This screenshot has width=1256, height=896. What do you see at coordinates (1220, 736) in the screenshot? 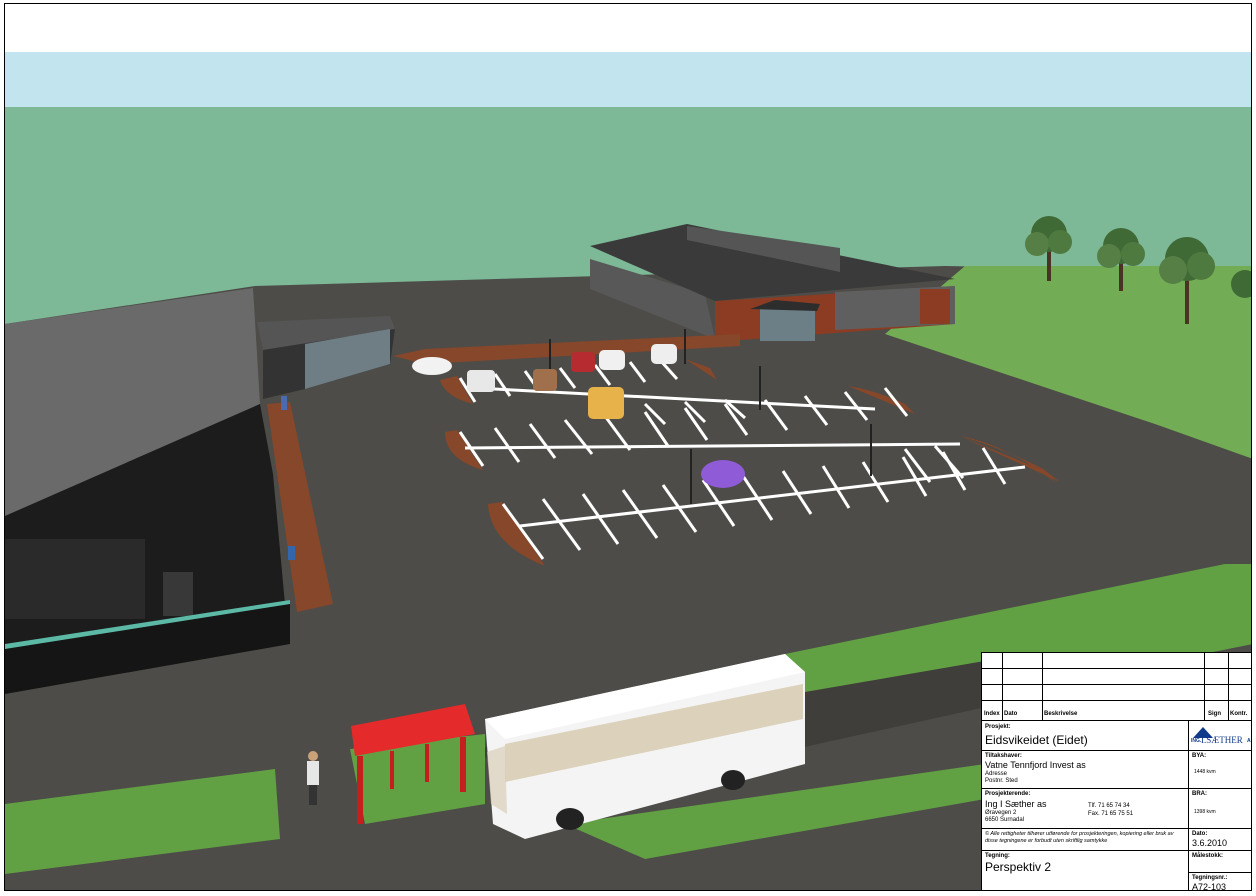
I see `company-logo: ING. I.SÆTHER AS` at bounding box center [1220, 736].